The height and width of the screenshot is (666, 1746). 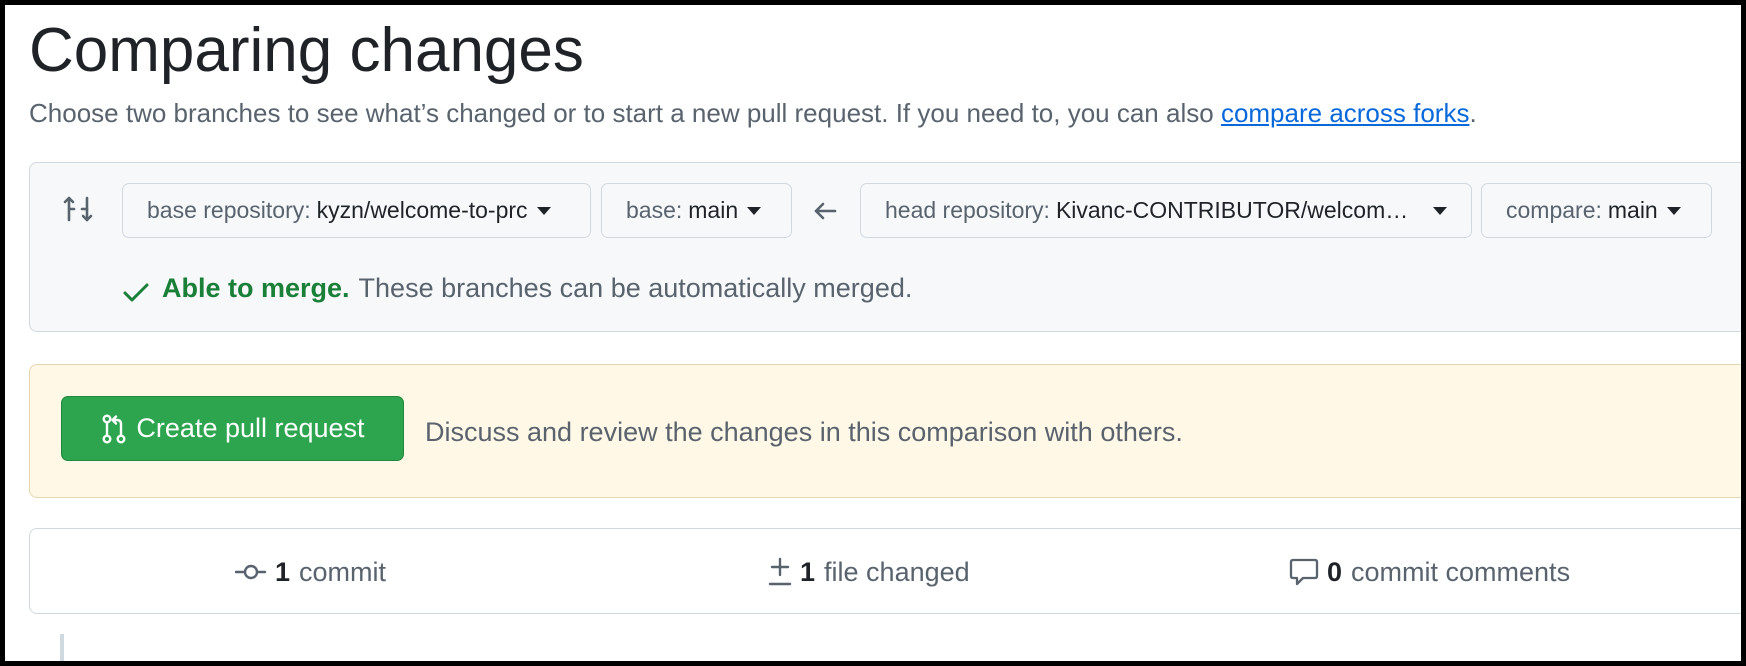 What do you see at coordinates (229, 210) in the screenshot?
I see `base-repository-label: base repository:` at bounding box center [229, 210].